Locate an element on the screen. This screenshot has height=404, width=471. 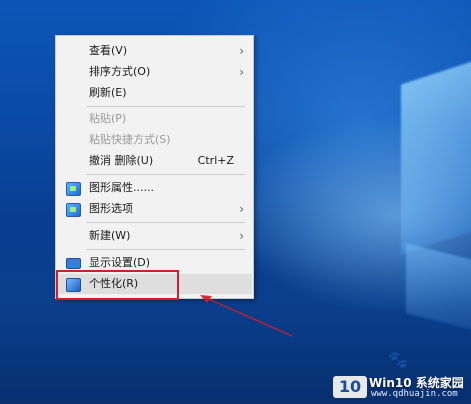
annotation-arrow is located at coordinates (246, 316).